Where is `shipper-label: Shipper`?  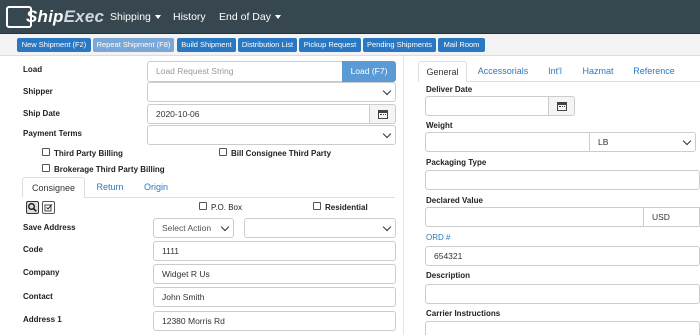
shipper-label: Shipper is located at coordinates (38, 91).